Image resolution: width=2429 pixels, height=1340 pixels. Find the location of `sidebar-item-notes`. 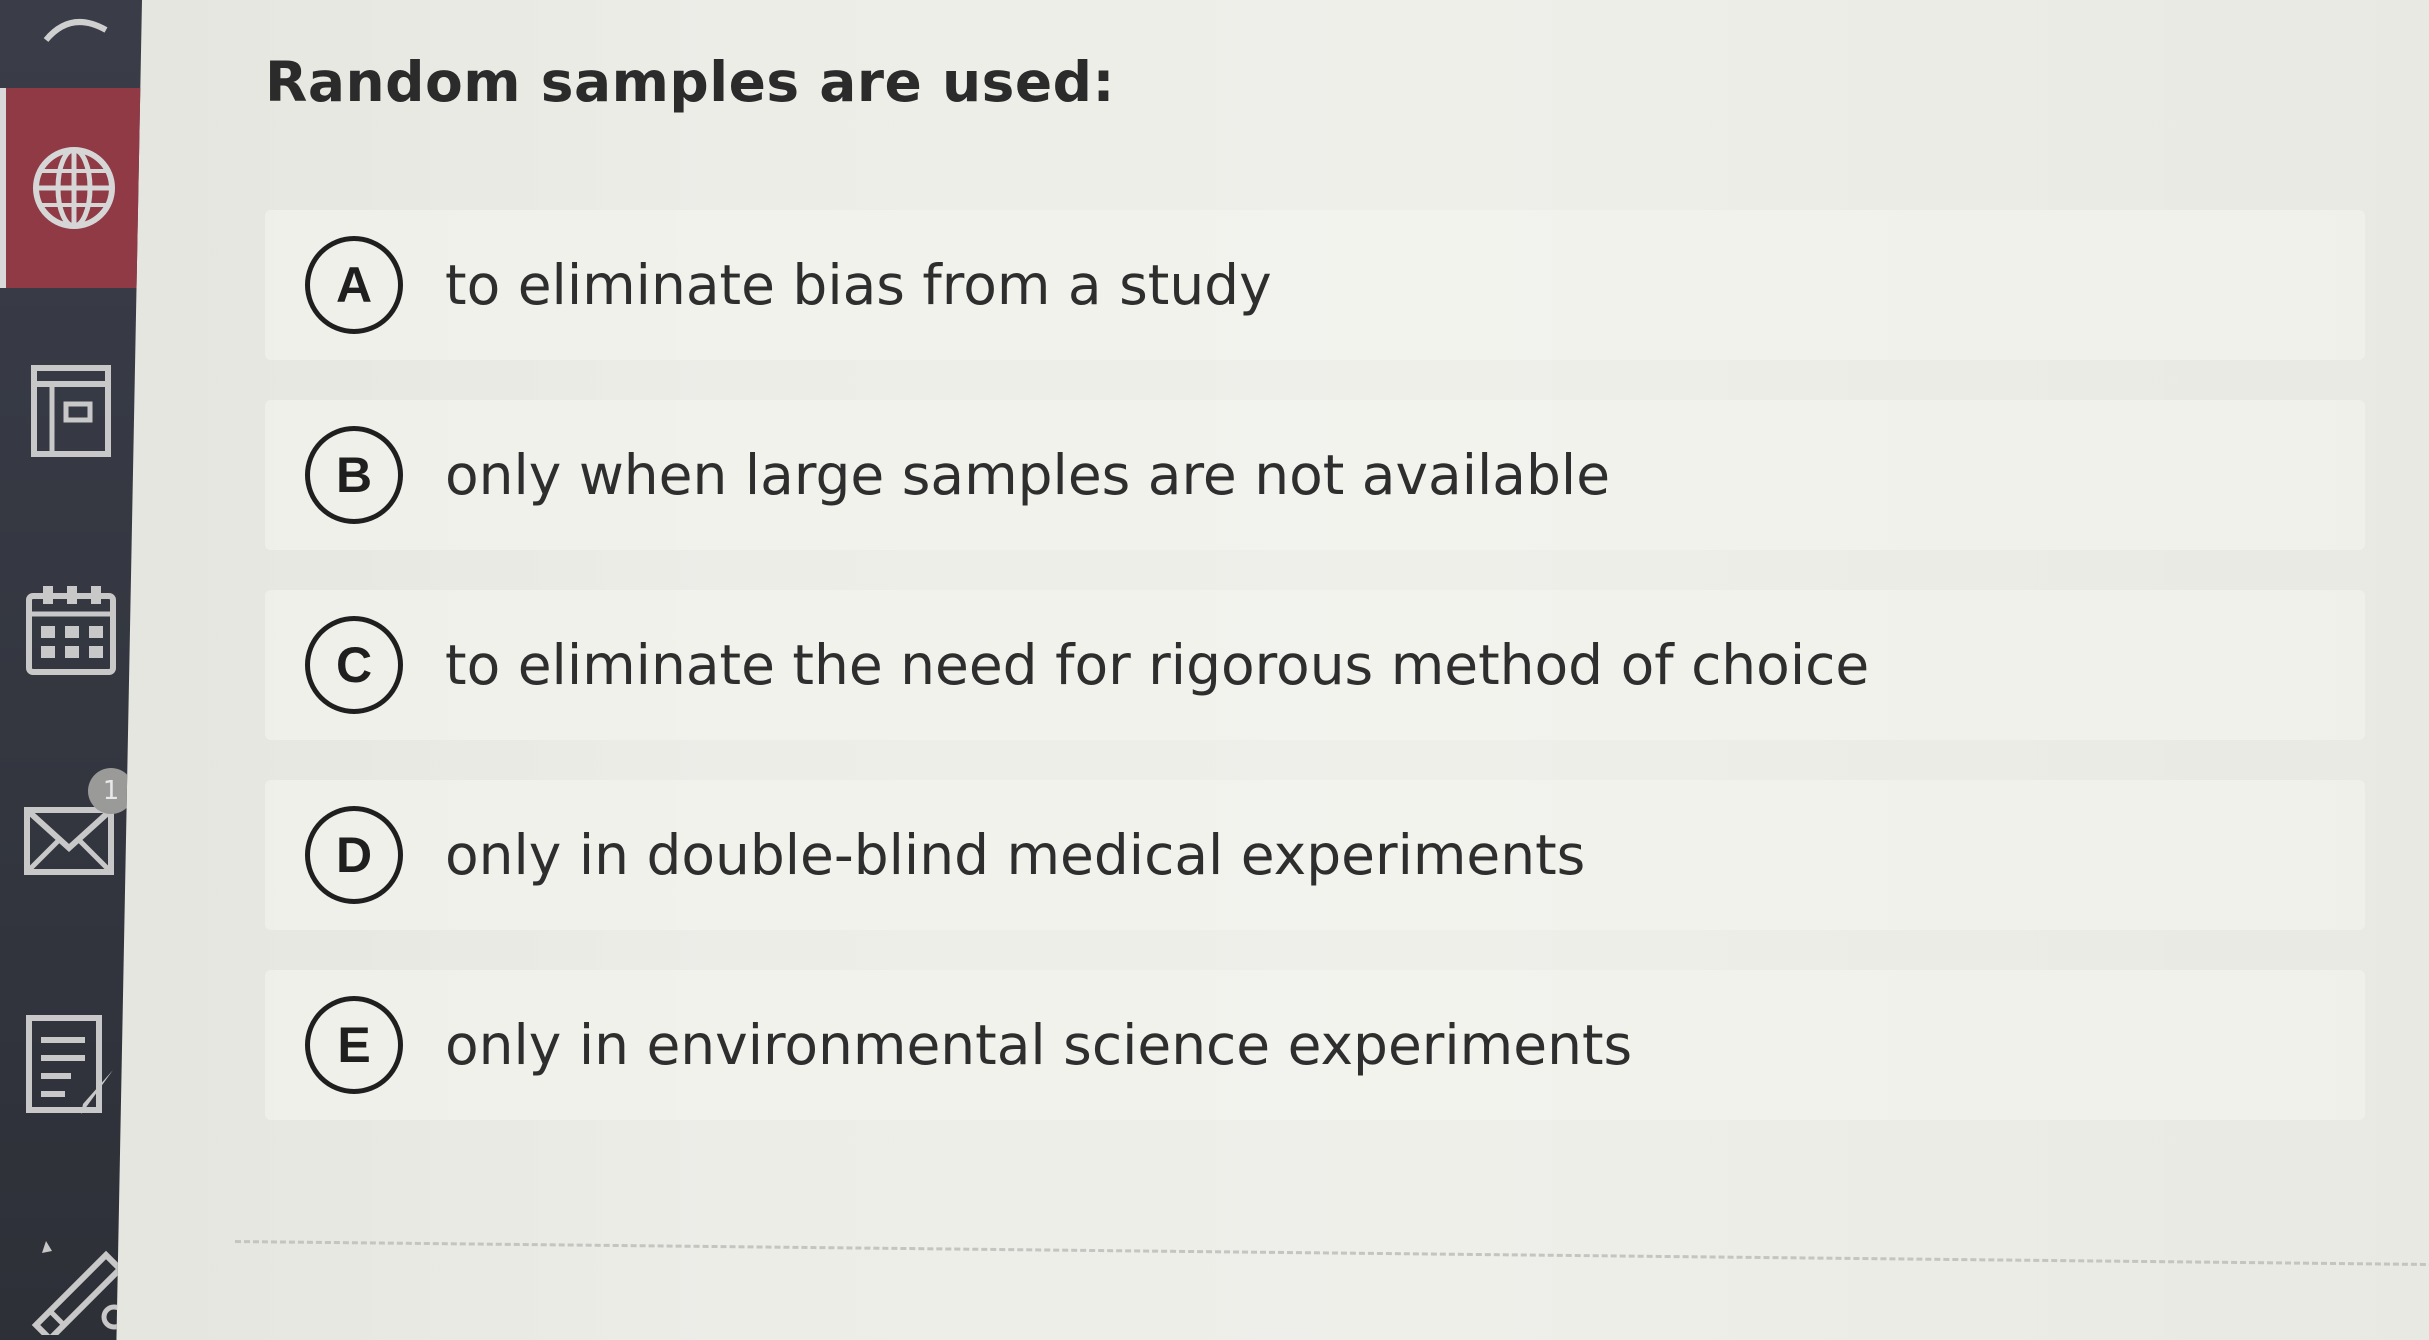

sidebar-item-notes is located at coordinates (71, 1065).